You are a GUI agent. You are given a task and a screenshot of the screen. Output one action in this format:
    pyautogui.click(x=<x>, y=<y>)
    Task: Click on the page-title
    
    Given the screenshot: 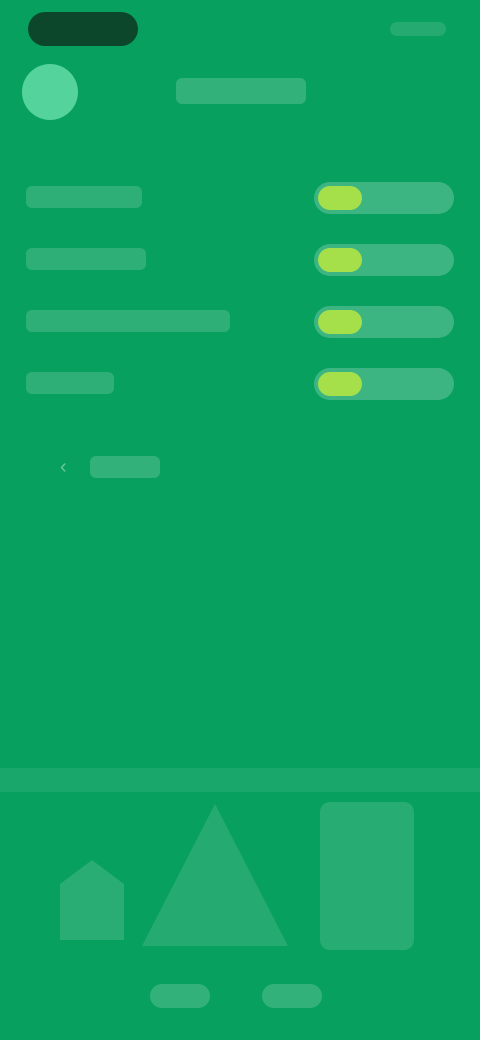 What is the action you would take?
    pyautogui.click(x=241, y=91)
    